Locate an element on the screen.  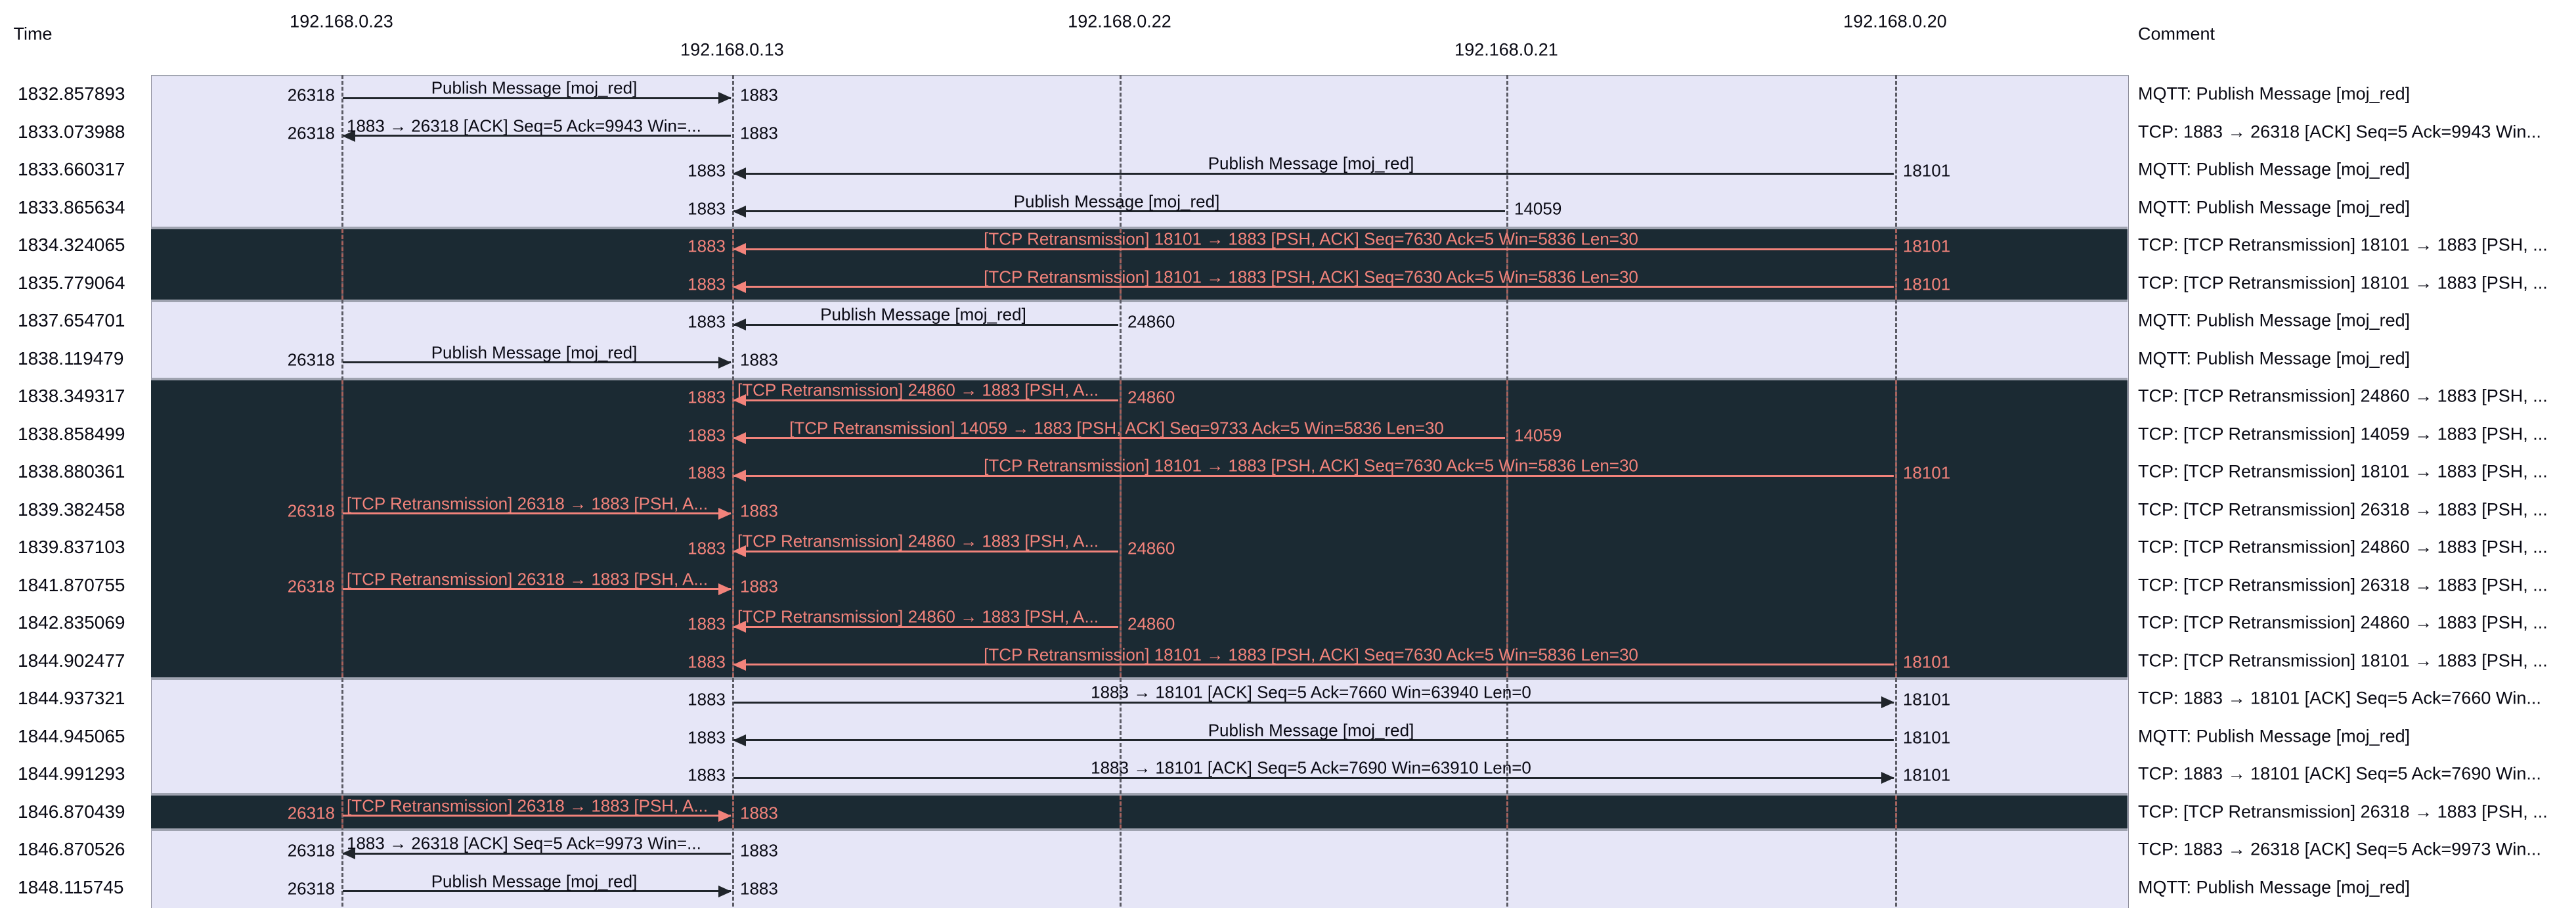
time-column-header: Time is located at coordinates (33, 34).